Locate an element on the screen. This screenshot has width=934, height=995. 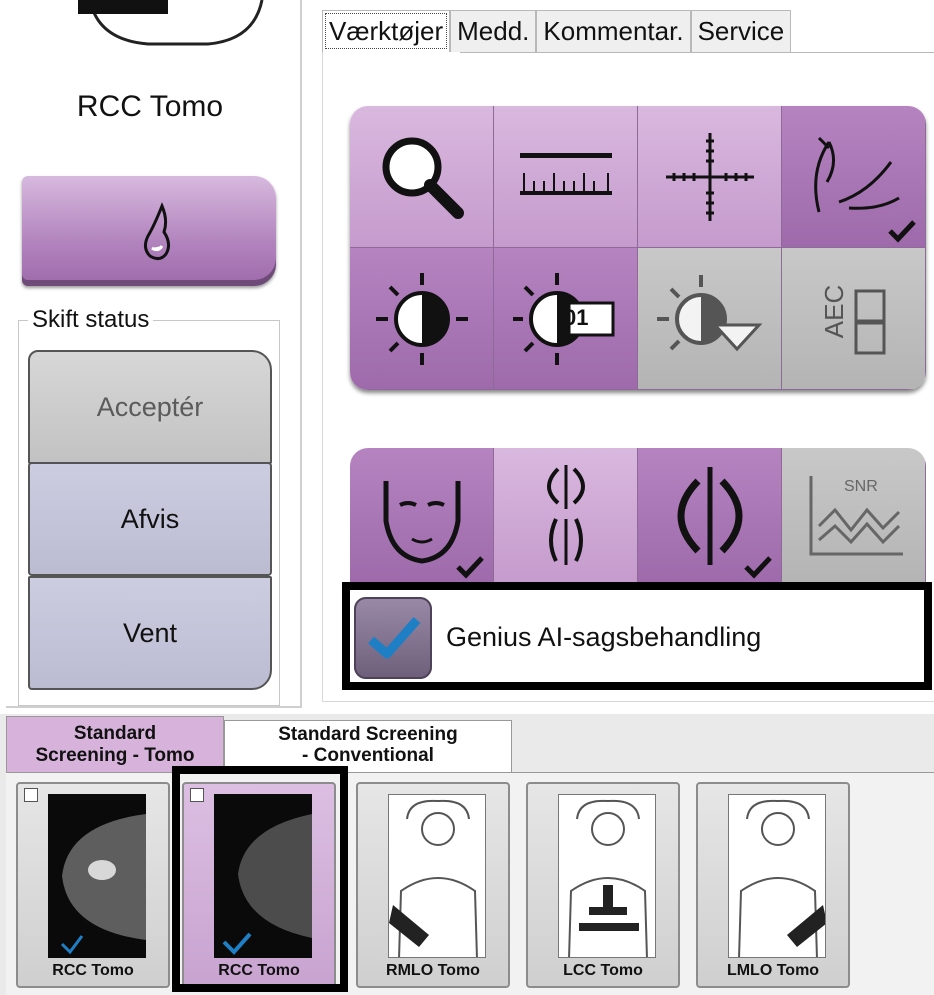
magnifier-icon is located at coordinates (423, 178).